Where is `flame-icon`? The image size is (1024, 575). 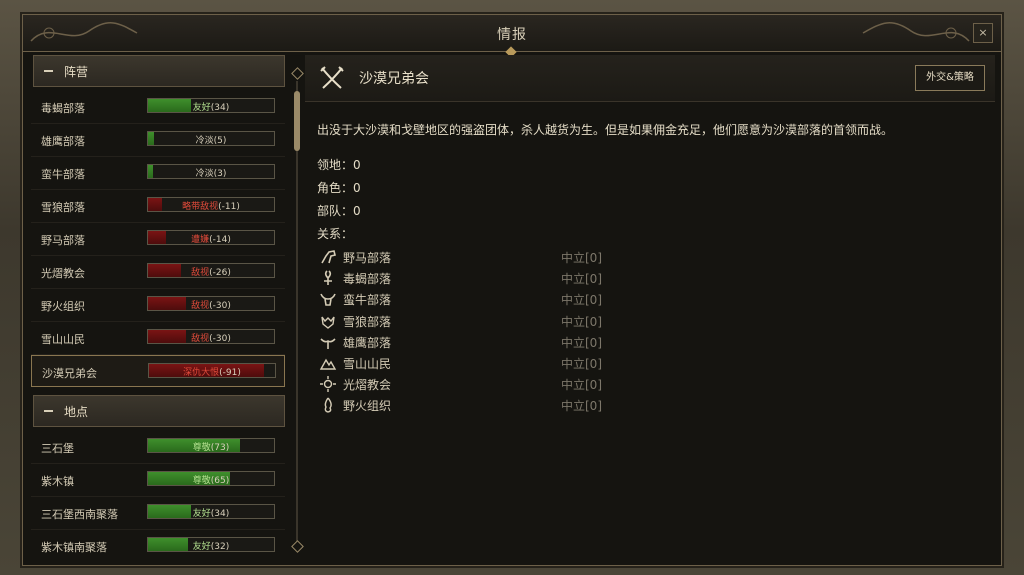
flame-icon is located at coordinates (328, 405).